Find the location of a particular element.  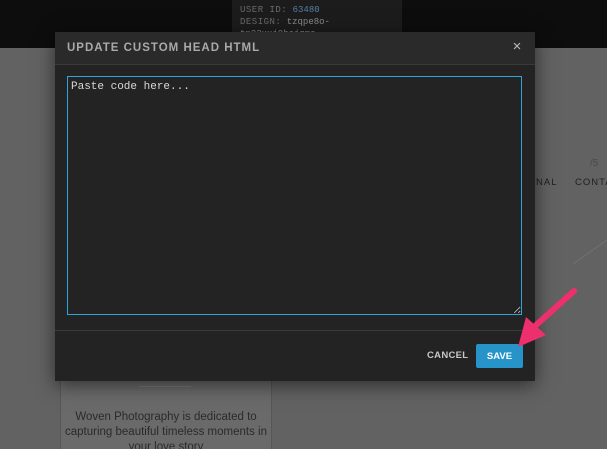

footer-divider is located at coordinates (295, 330).